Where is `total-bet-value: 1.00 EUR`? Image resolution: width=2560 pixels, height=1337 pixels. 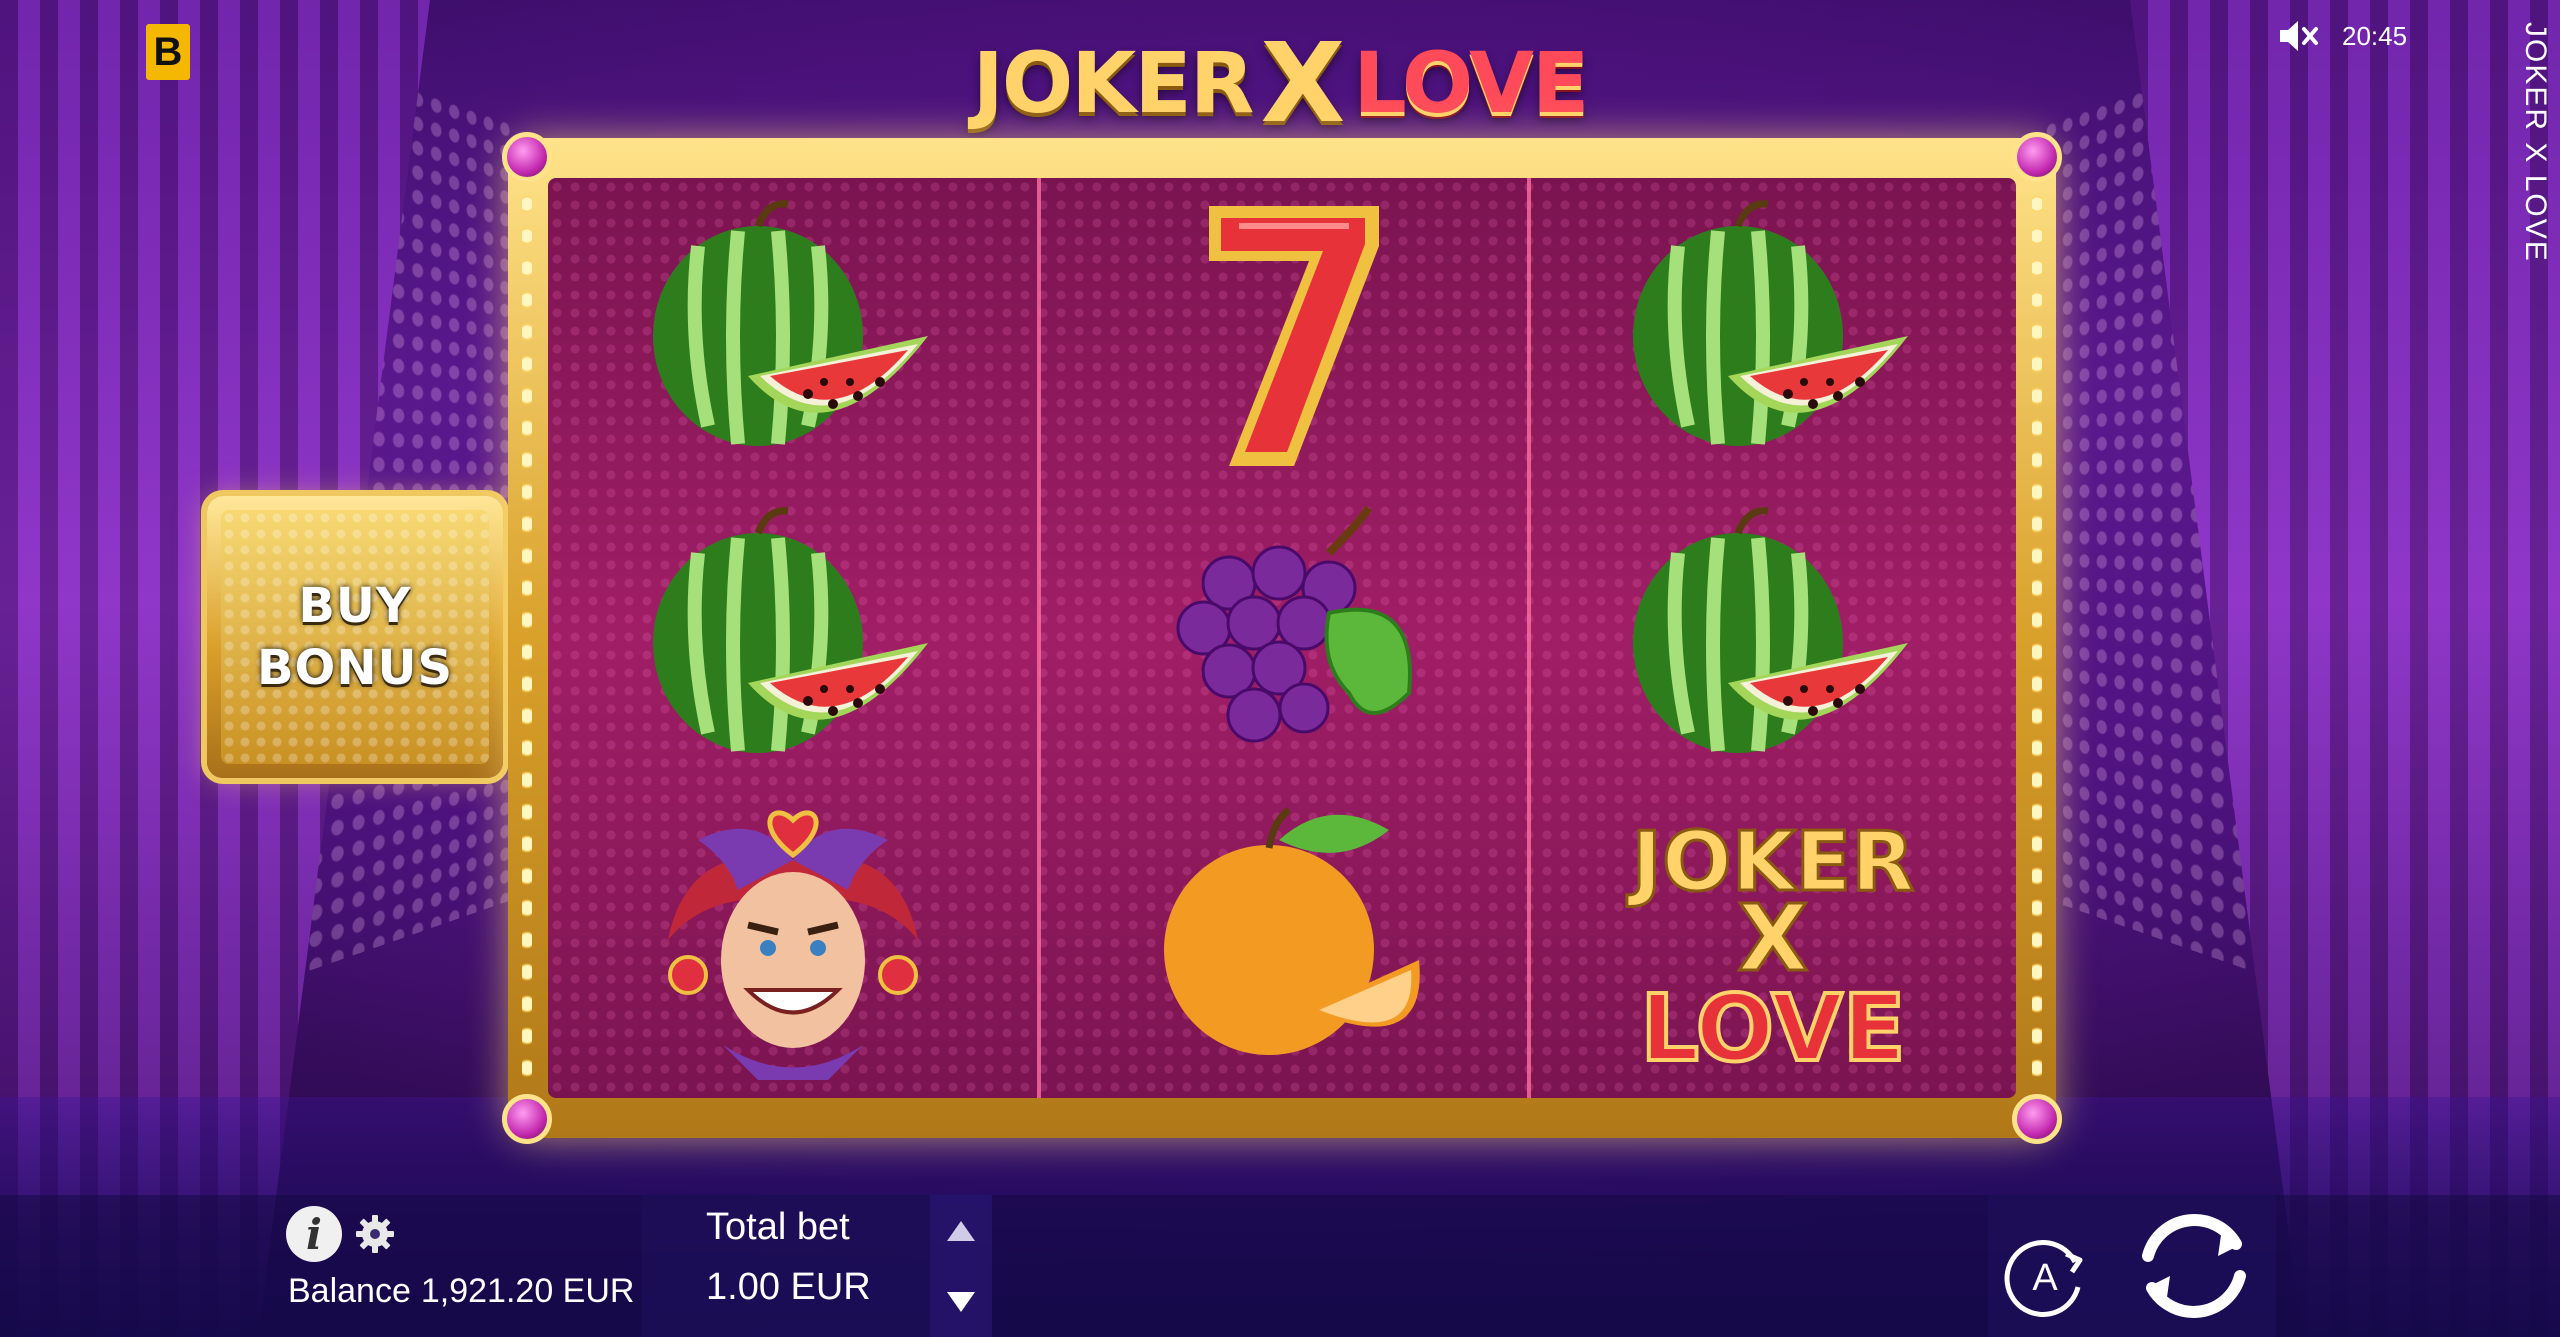
total-bet-value: 1.00 EUR is located at coordinates (788, 1287).